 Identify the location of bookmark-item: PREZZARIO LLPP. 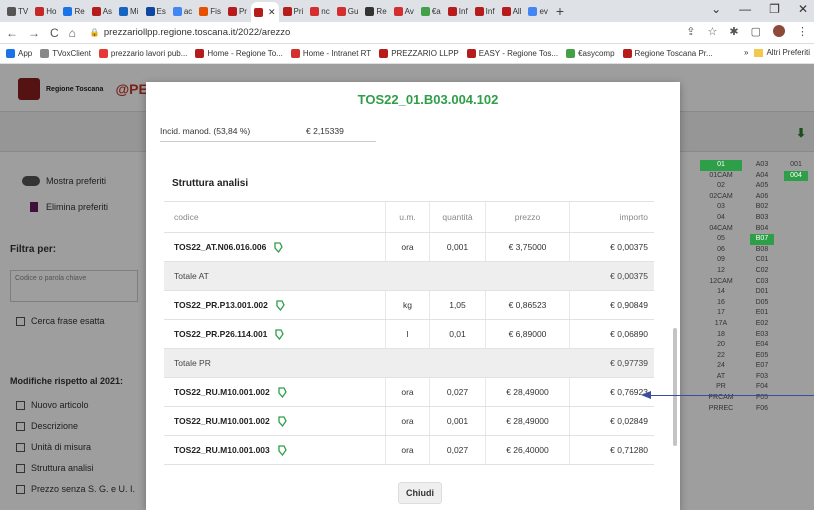
(419, 53).